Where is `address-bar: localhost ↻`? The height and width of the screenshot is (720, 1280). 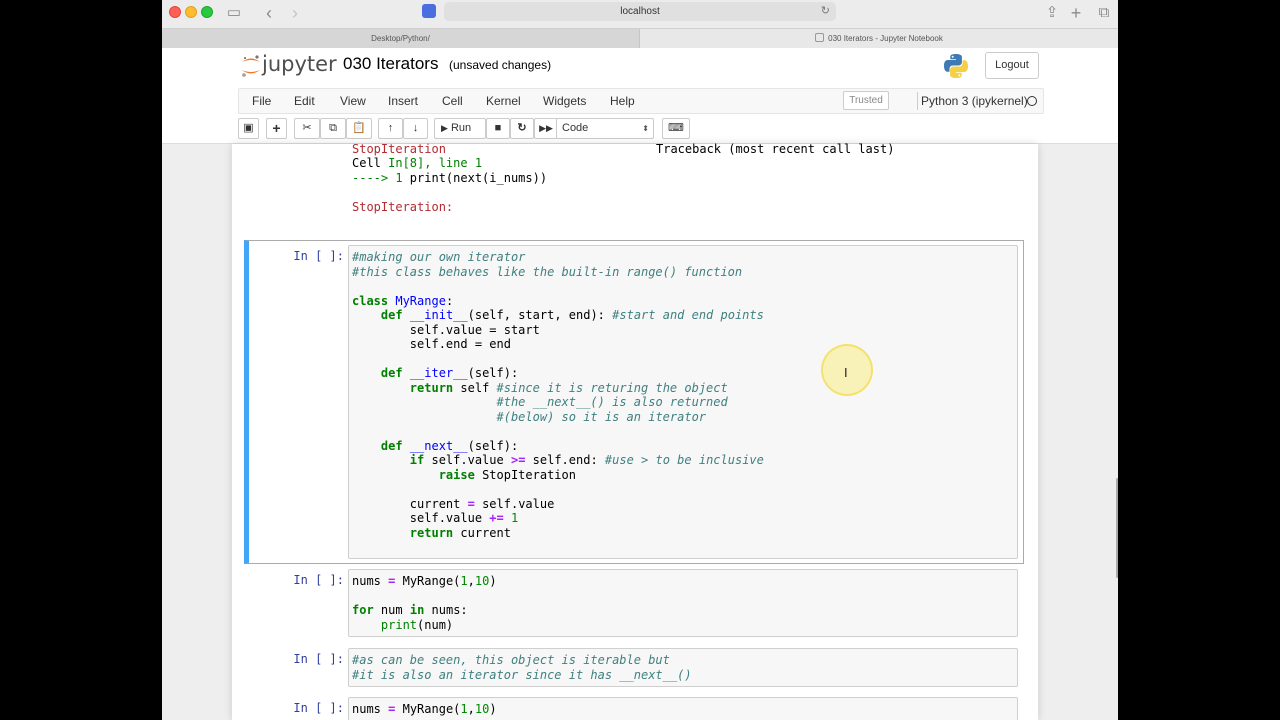 address-bar: localhost ↻ is located at coordinates (640, 11).